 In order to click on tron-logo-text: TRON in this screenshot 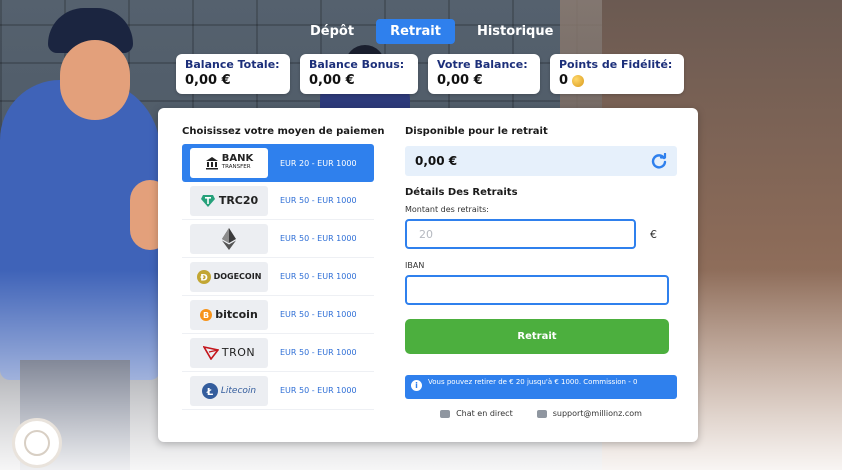, I will do `click(238, 352)`.